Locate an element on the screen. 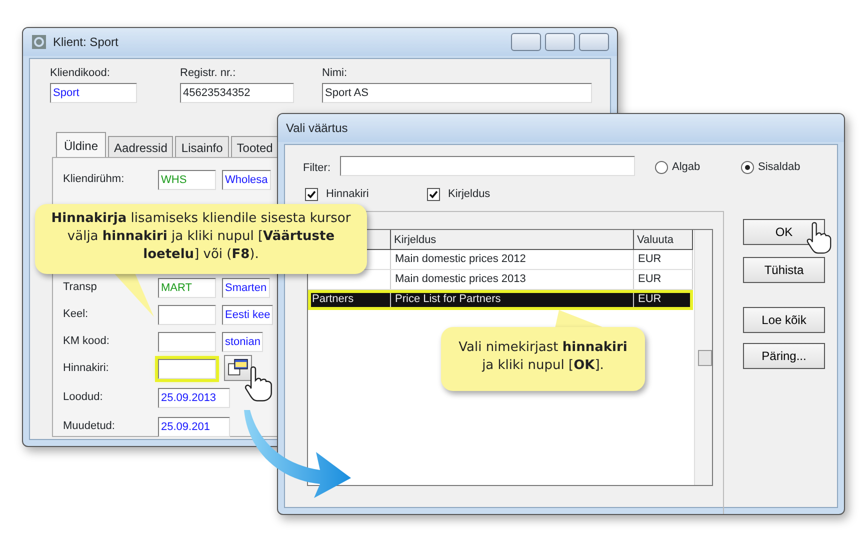 Image resolution: width=867 pixels, height=538 pixels. tab: Aadressid is located at coordinates (141, 147).